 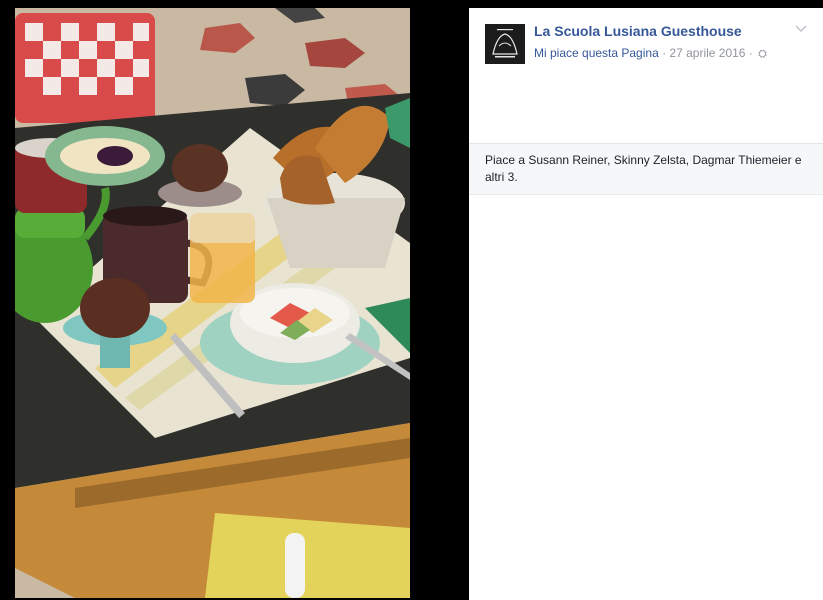 I want to click on post-date: 27 aprile 2016, so click(x=707, y=53).